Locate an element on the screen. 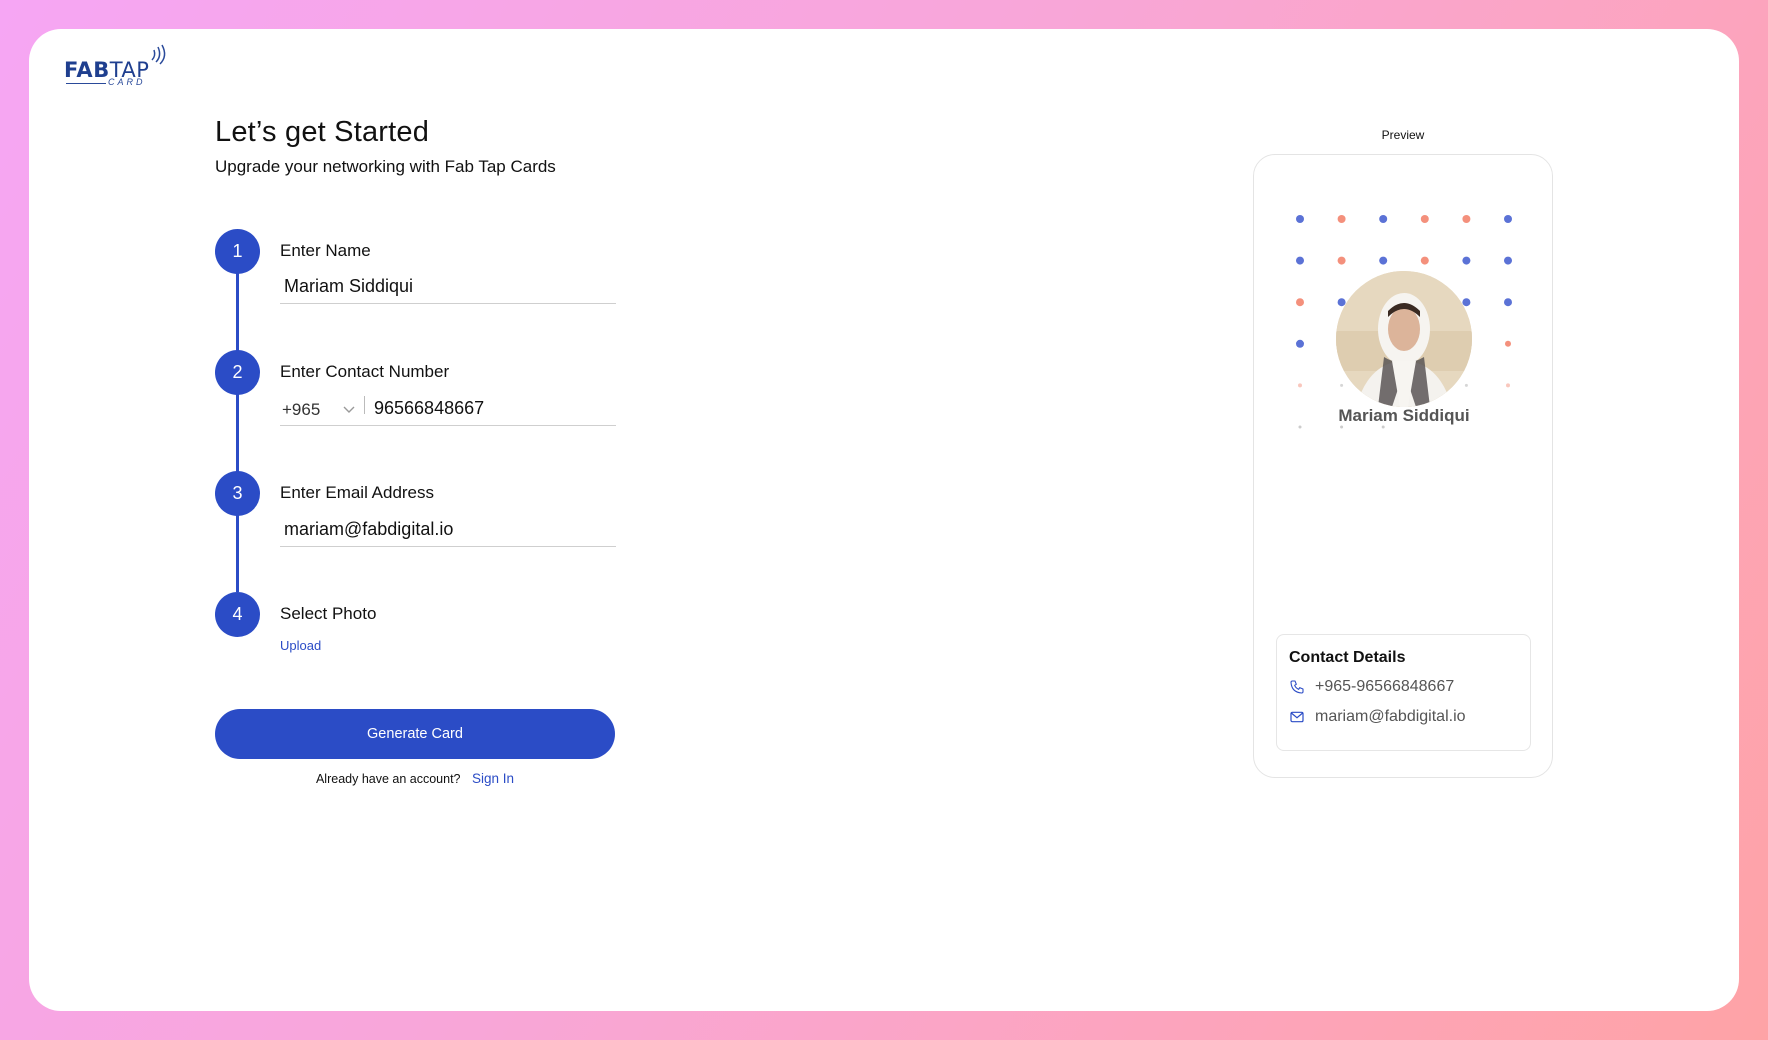  mail-icon is located at coordinates (1297, 717).